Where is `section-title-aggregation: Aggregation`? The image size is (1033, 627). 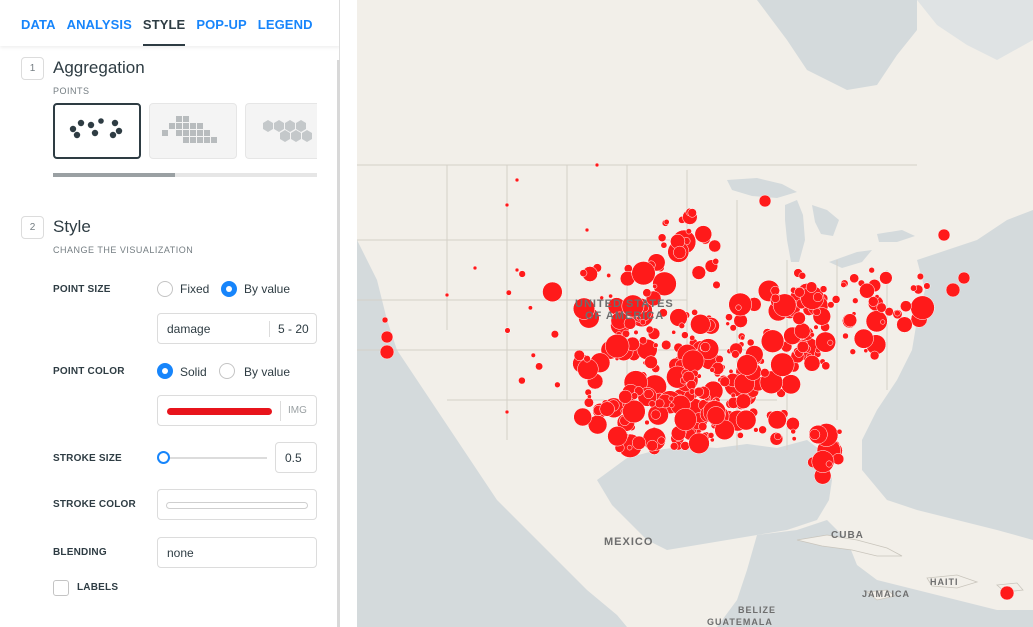
section-title-aggregation: Aggregation is located at coordinates (99, 67).